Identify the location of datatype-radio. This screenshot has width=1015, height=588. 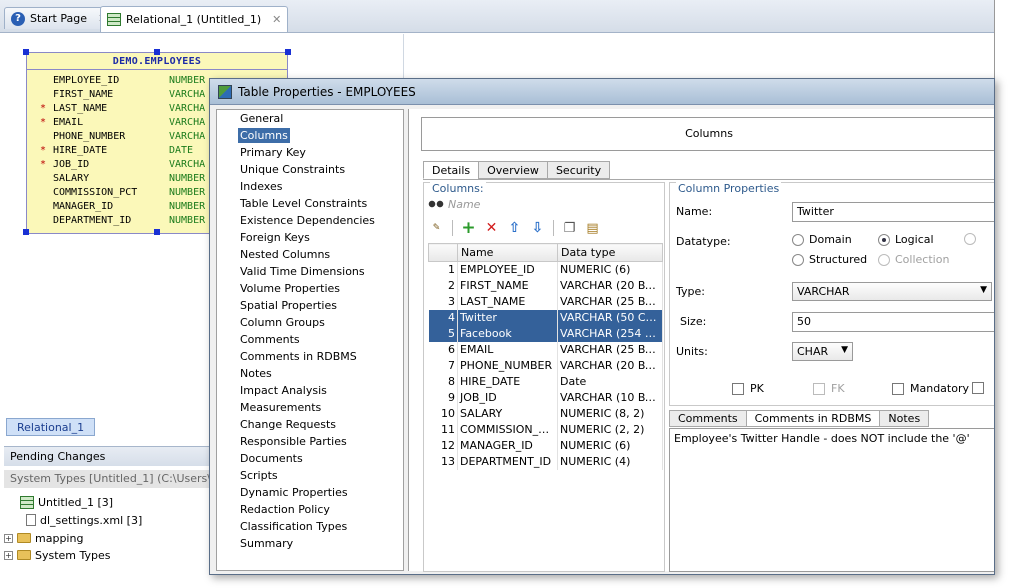
(972, 239).